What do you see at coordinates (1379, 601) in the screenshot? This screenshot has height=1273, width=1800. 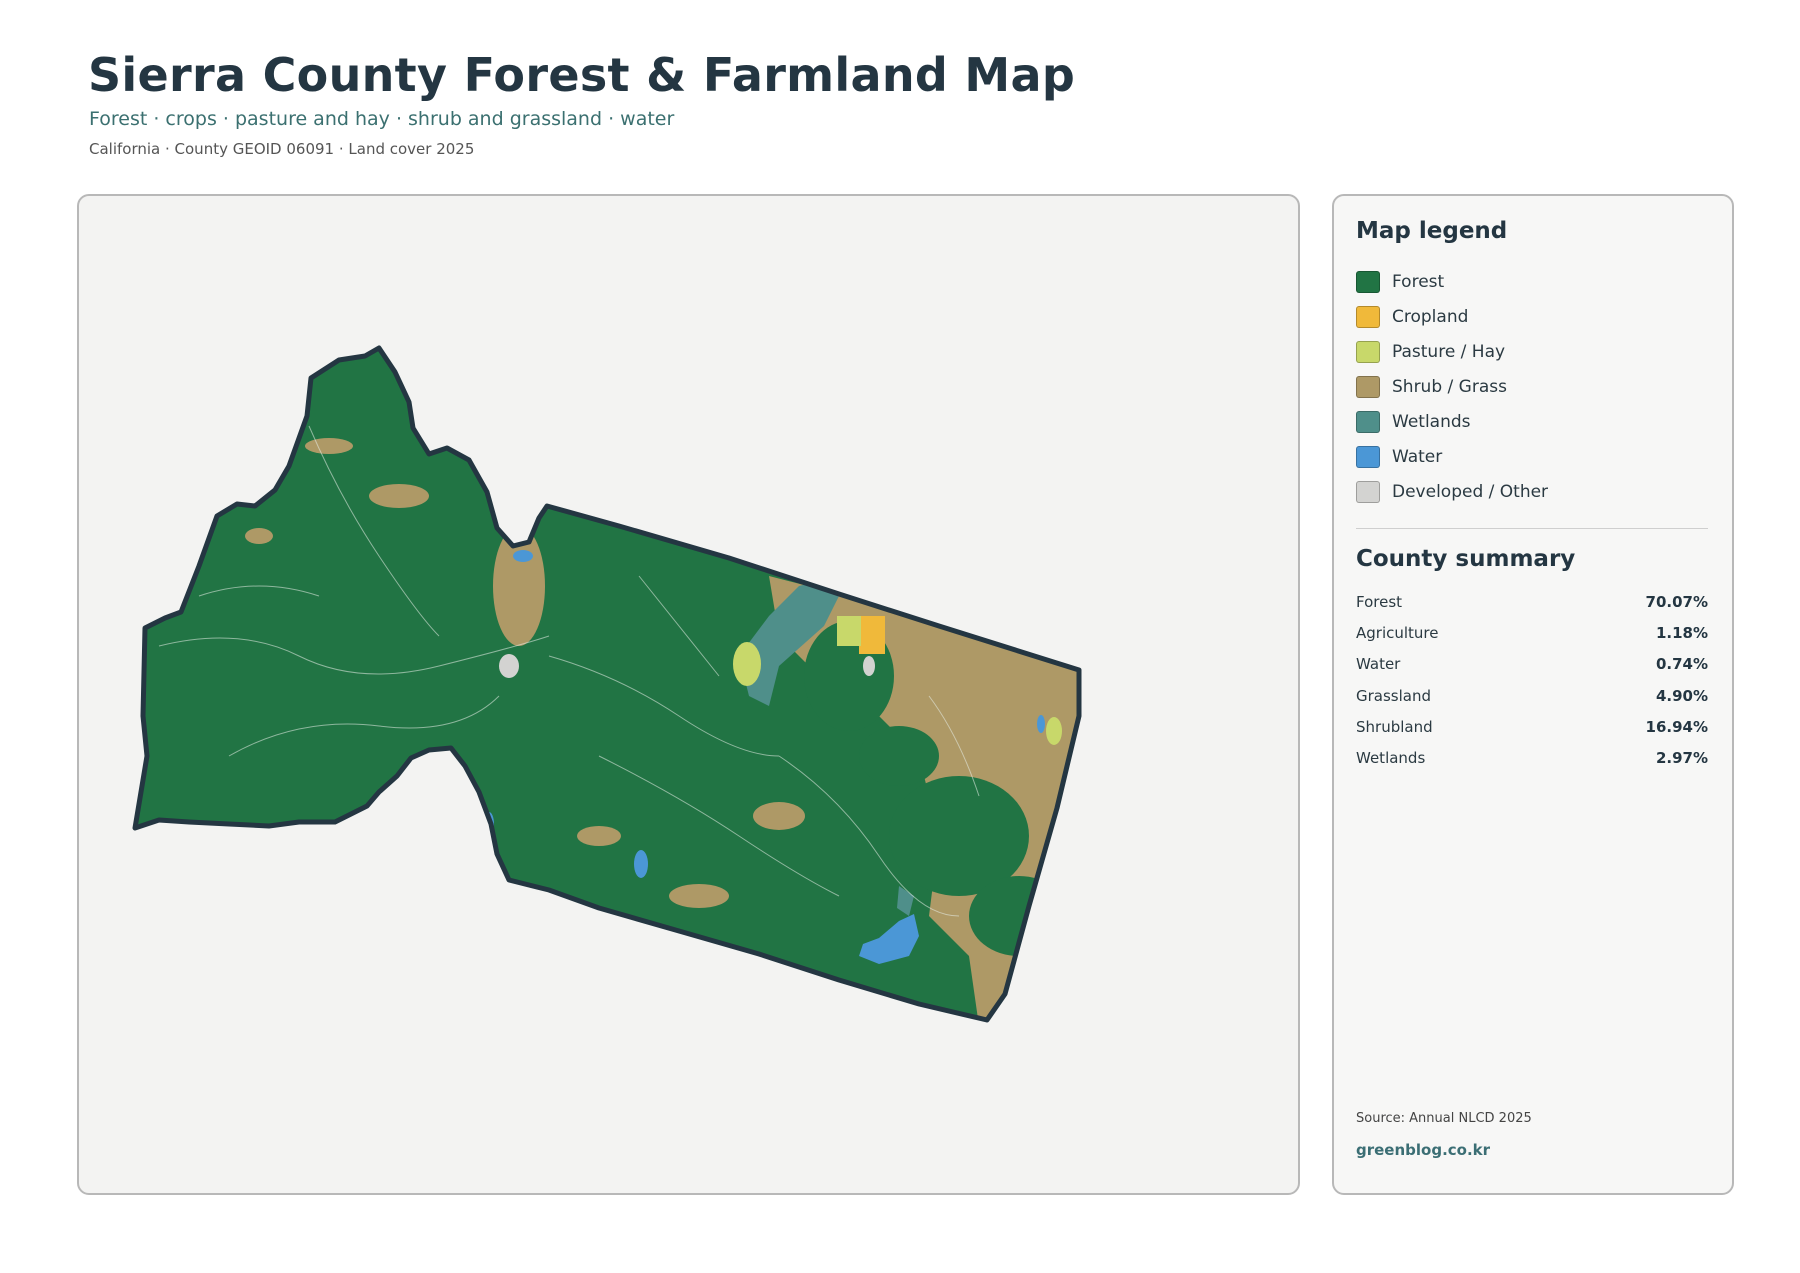 I see `summary-name: Forest` at bounding box center [1379, 601].